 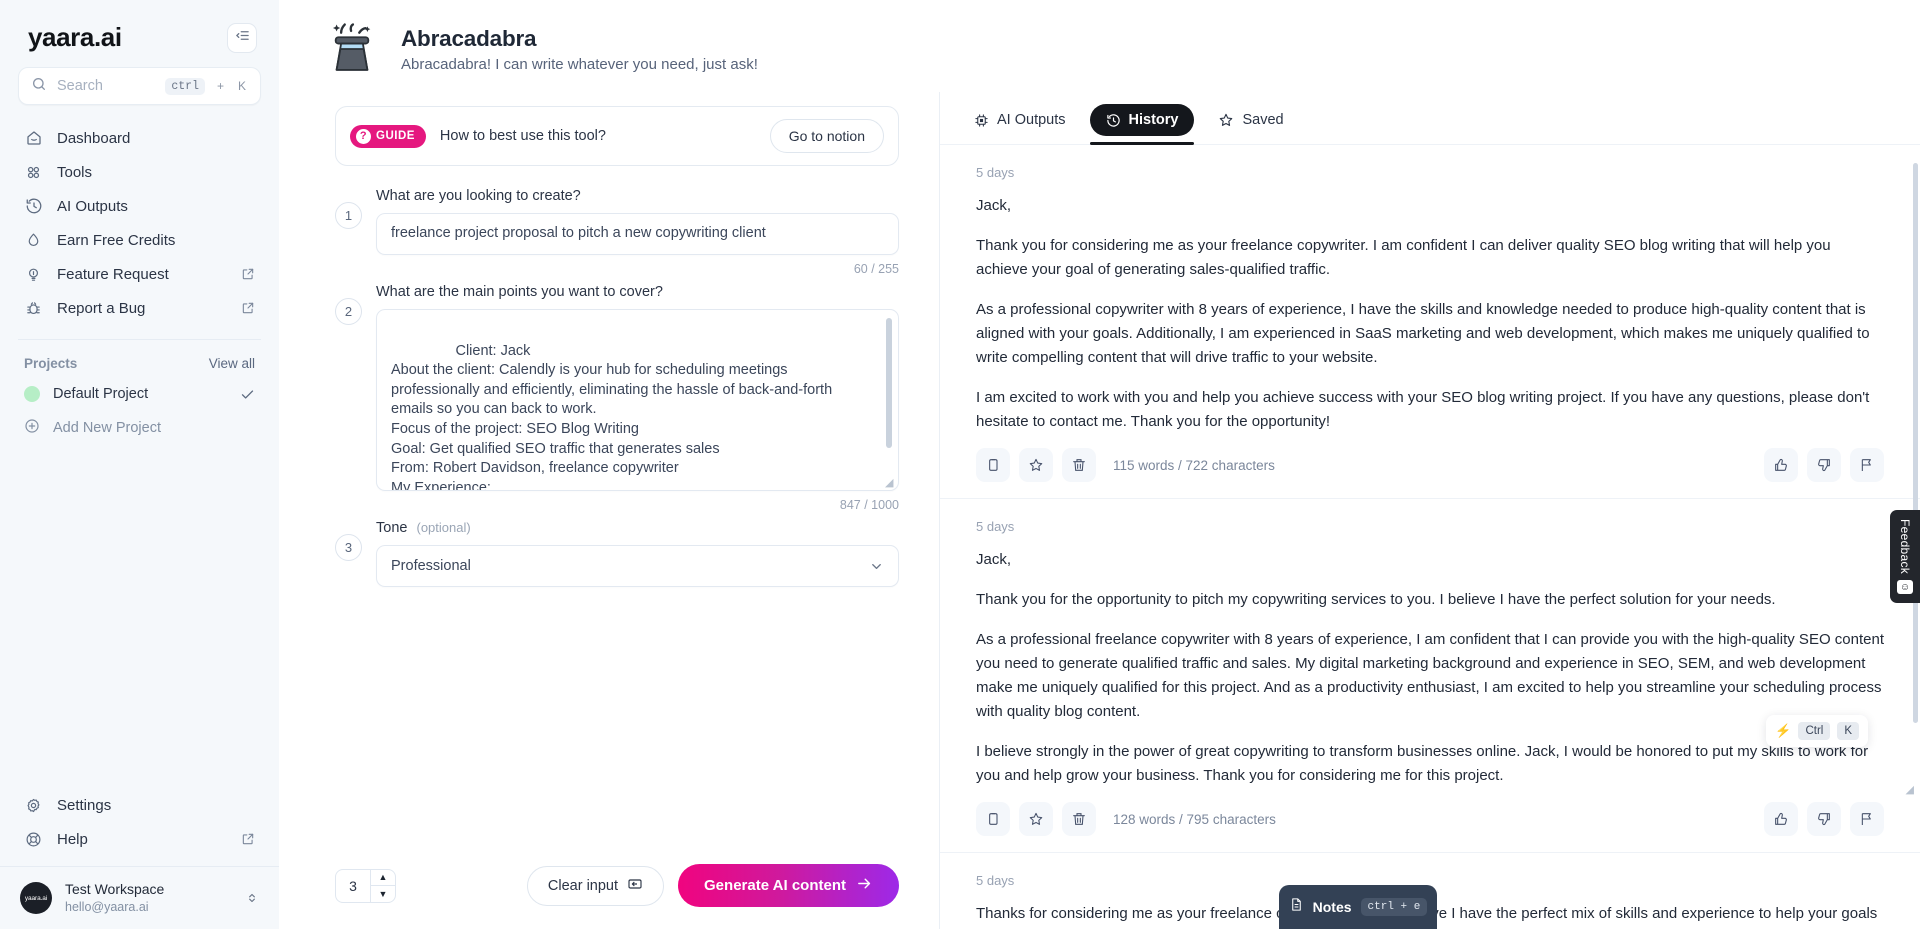 What do you see at coordinates (139, 805) in the screenshot?
I see `sidebar-item-settings: Settings` at bounding box center [139, 805].